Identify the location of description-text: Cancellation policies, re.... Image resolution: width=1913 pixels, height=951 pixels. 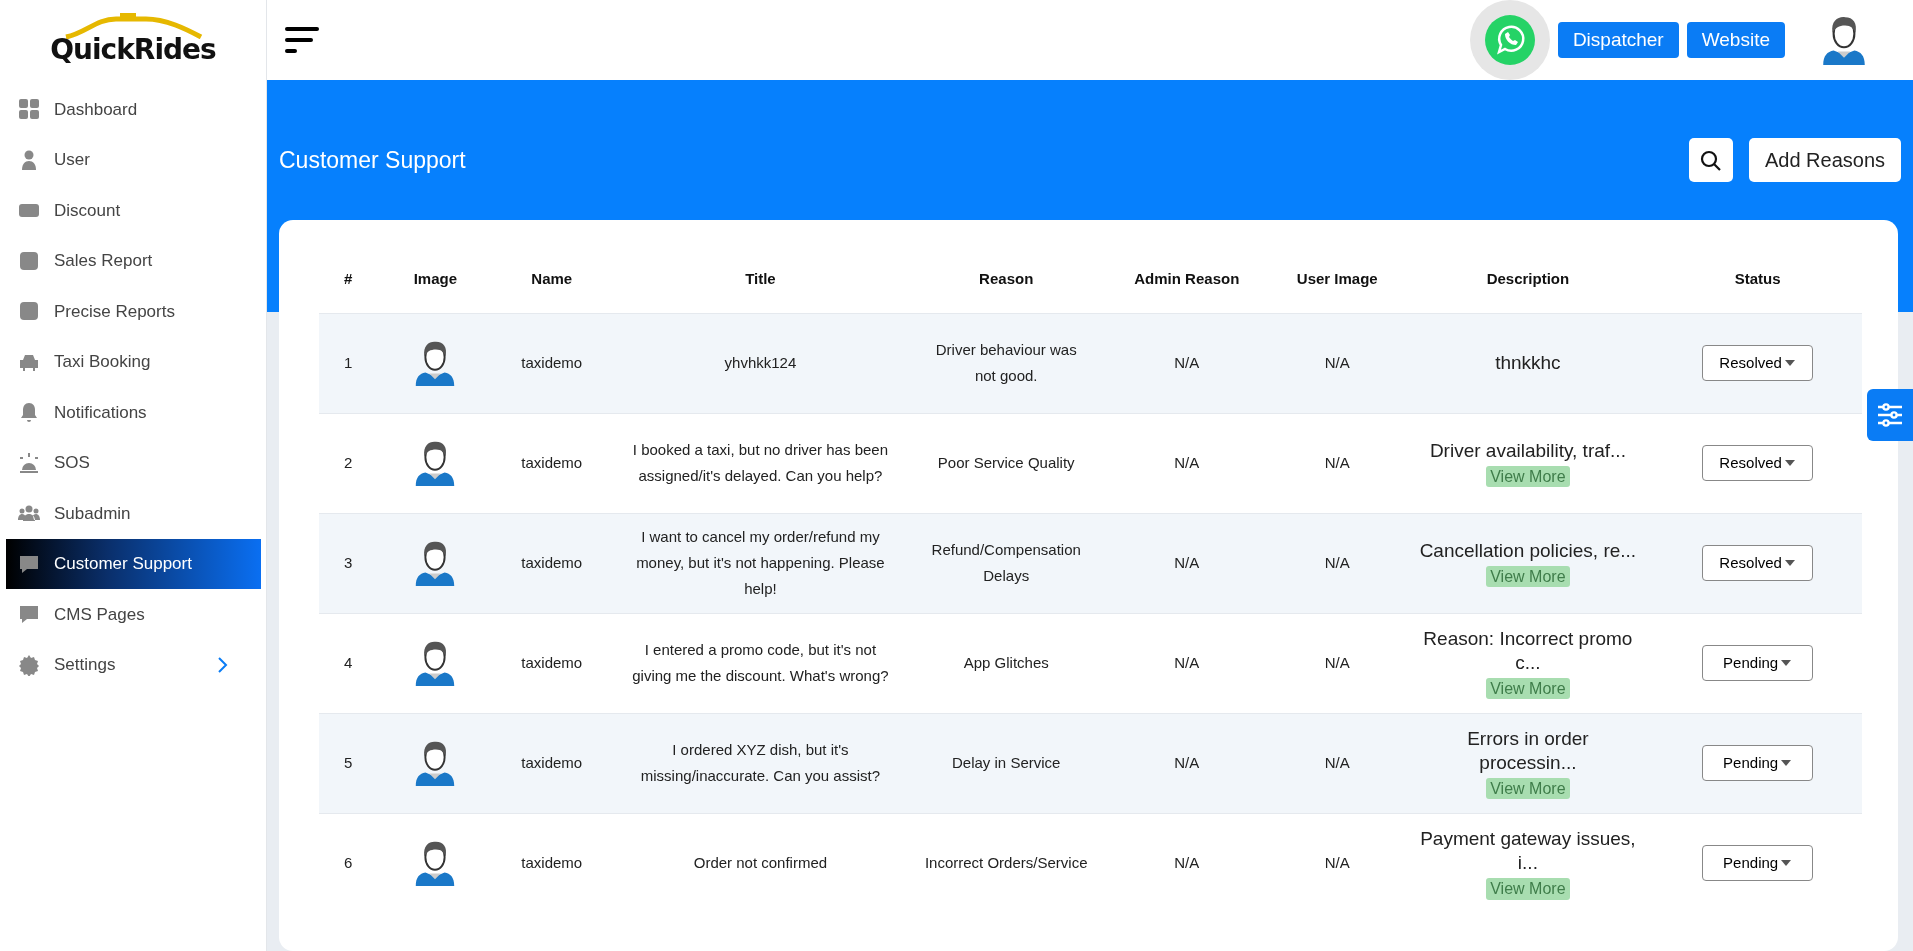
(1528, 550).